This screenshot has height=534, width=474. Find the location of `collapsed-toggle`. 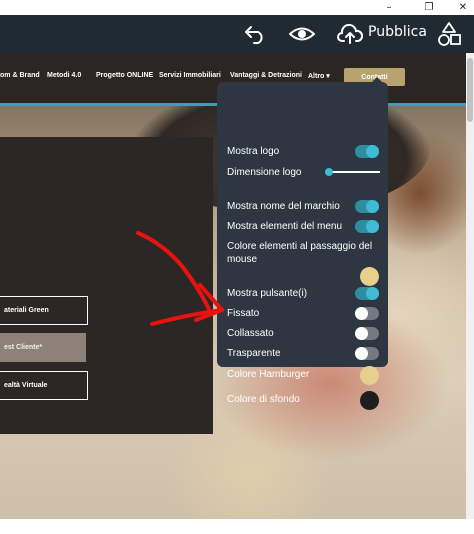

collapsed-toggle is located at coordinates (367, 333).